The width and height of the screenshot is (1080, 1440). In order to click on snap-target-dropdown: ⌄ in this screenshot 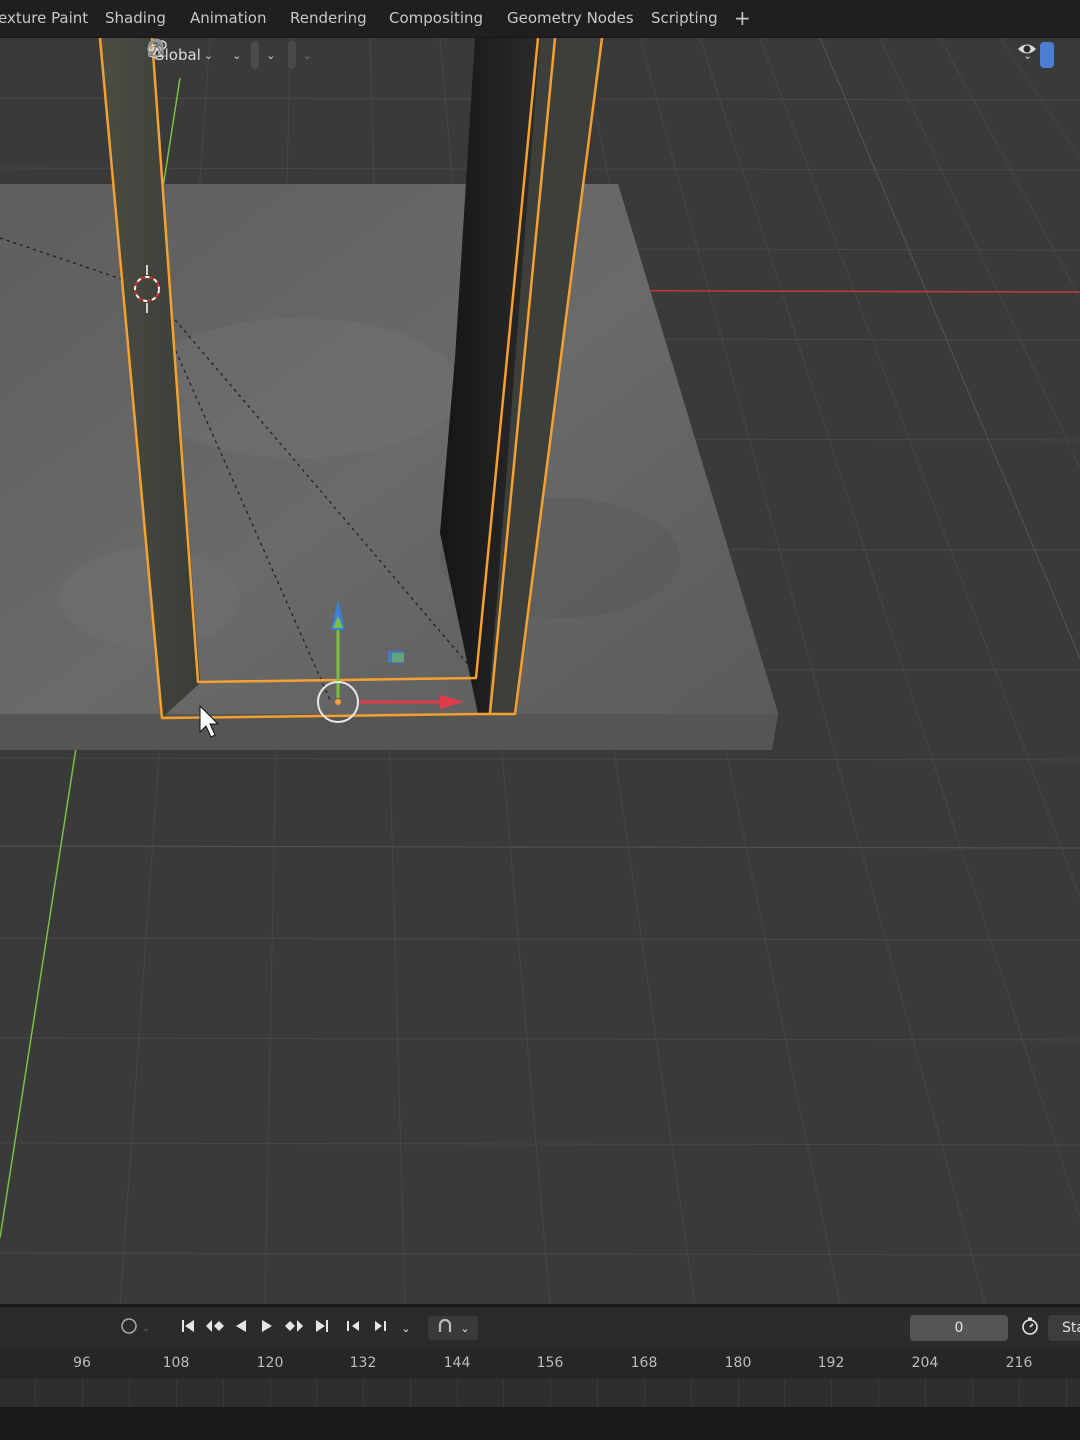, I will do `click(213, 55)`.